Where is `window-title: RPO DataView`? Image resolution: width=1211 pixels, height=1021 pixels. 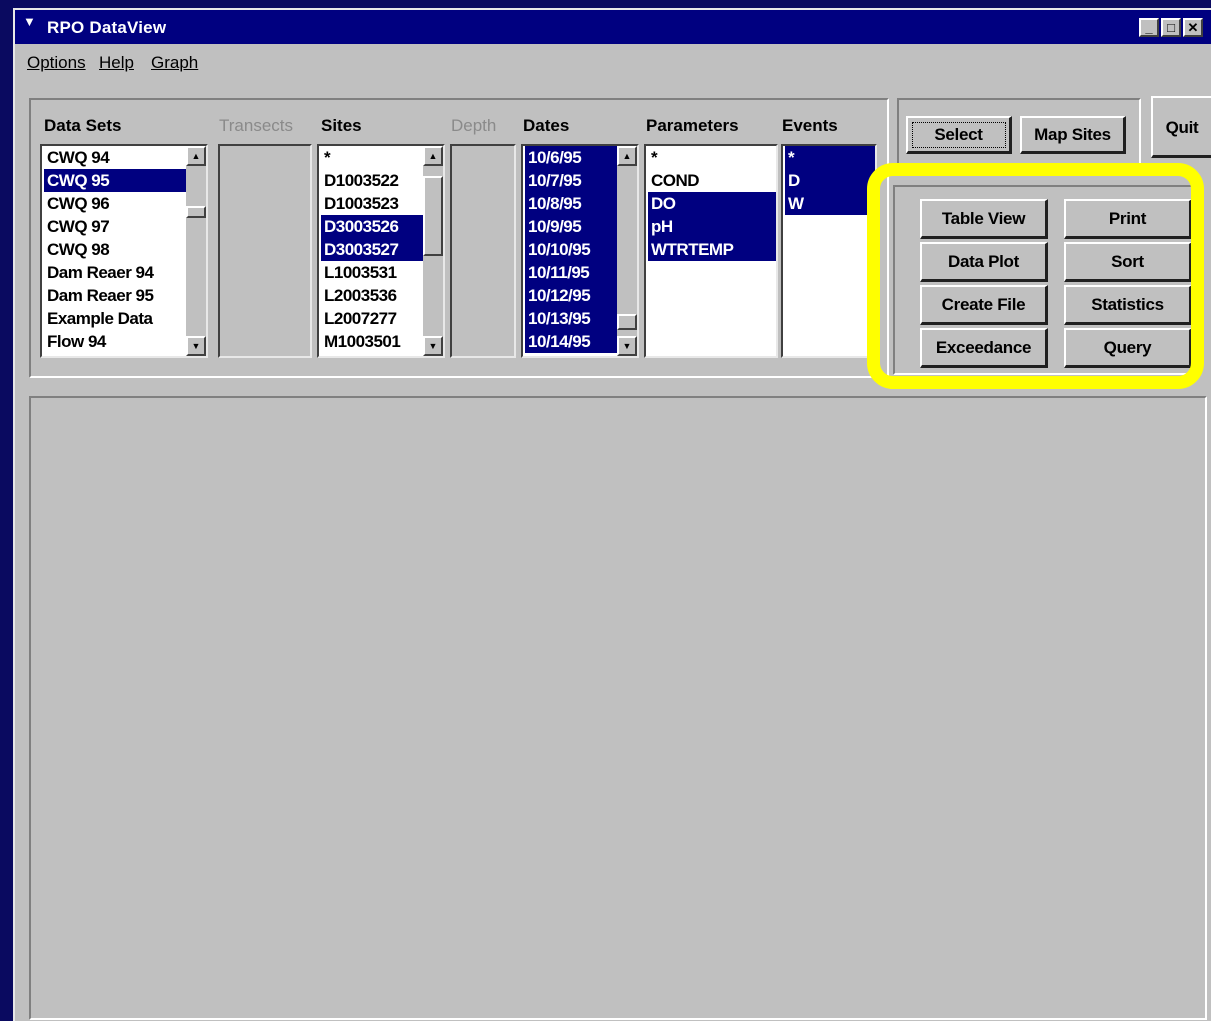
window-title: RPO DataView is located at coordinates (107, 27).